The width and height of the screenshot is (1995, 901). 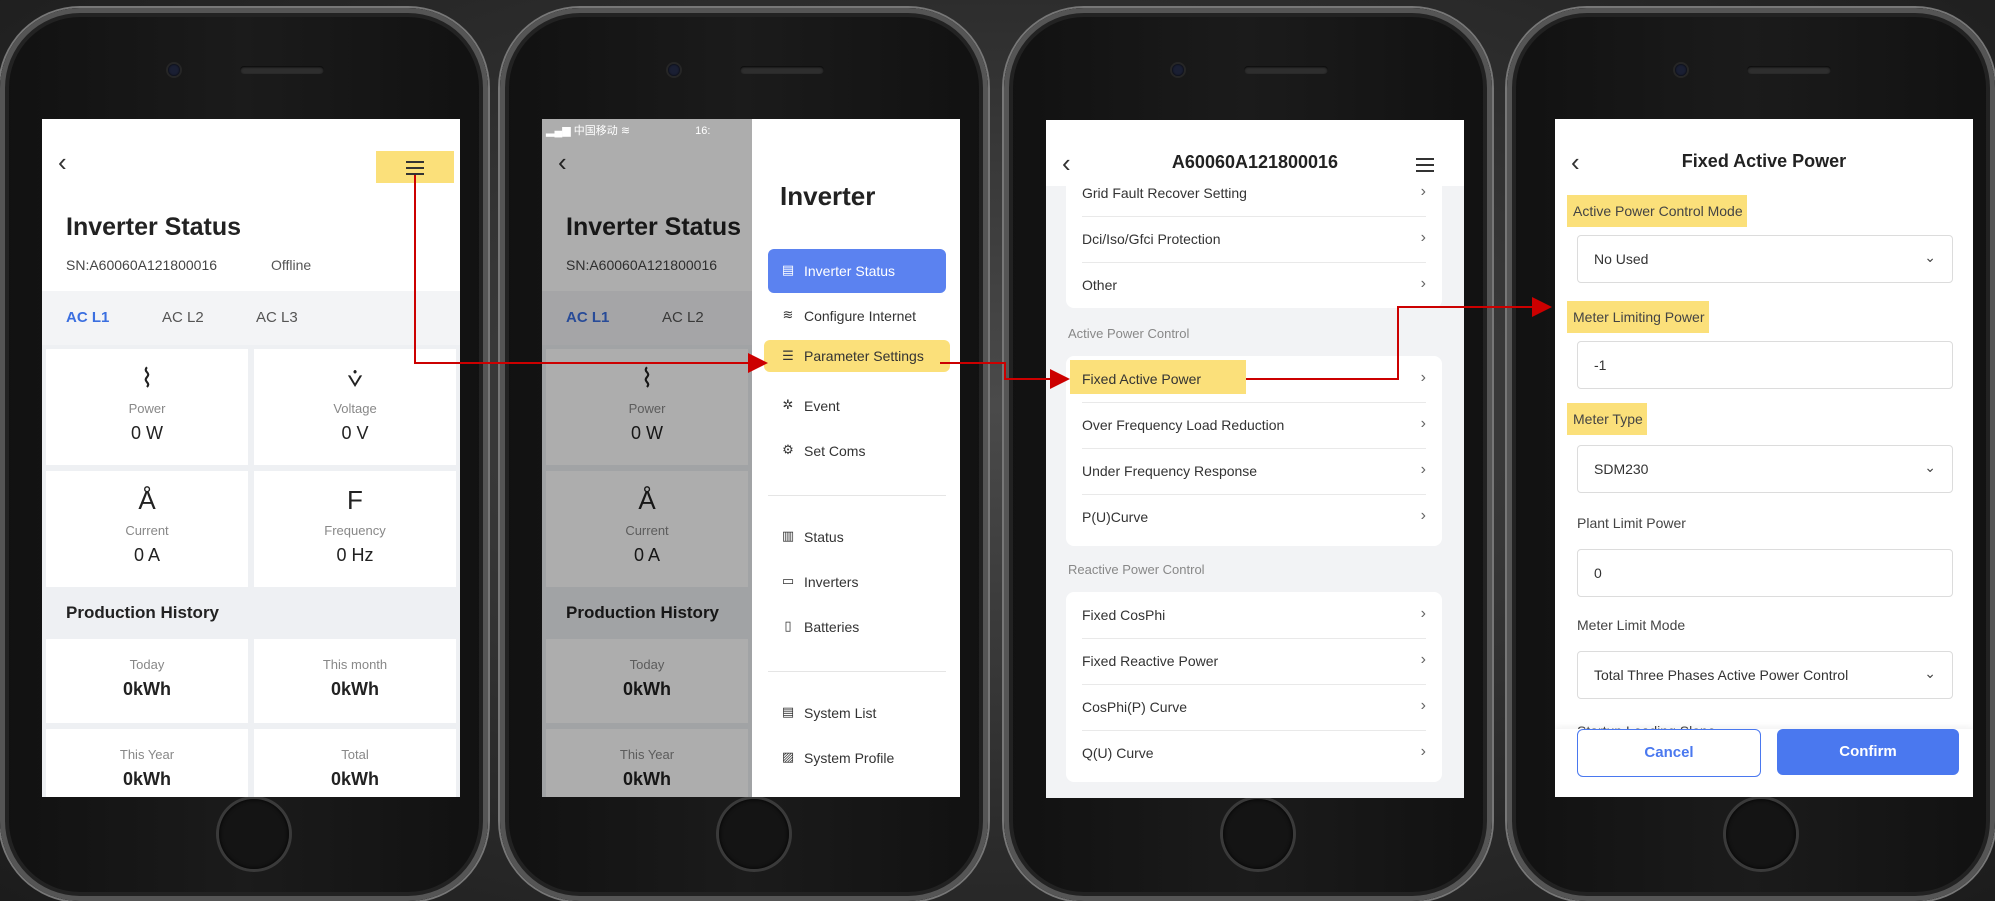 I want to click on metric-label: Voltage, so click(x=355, y=408).